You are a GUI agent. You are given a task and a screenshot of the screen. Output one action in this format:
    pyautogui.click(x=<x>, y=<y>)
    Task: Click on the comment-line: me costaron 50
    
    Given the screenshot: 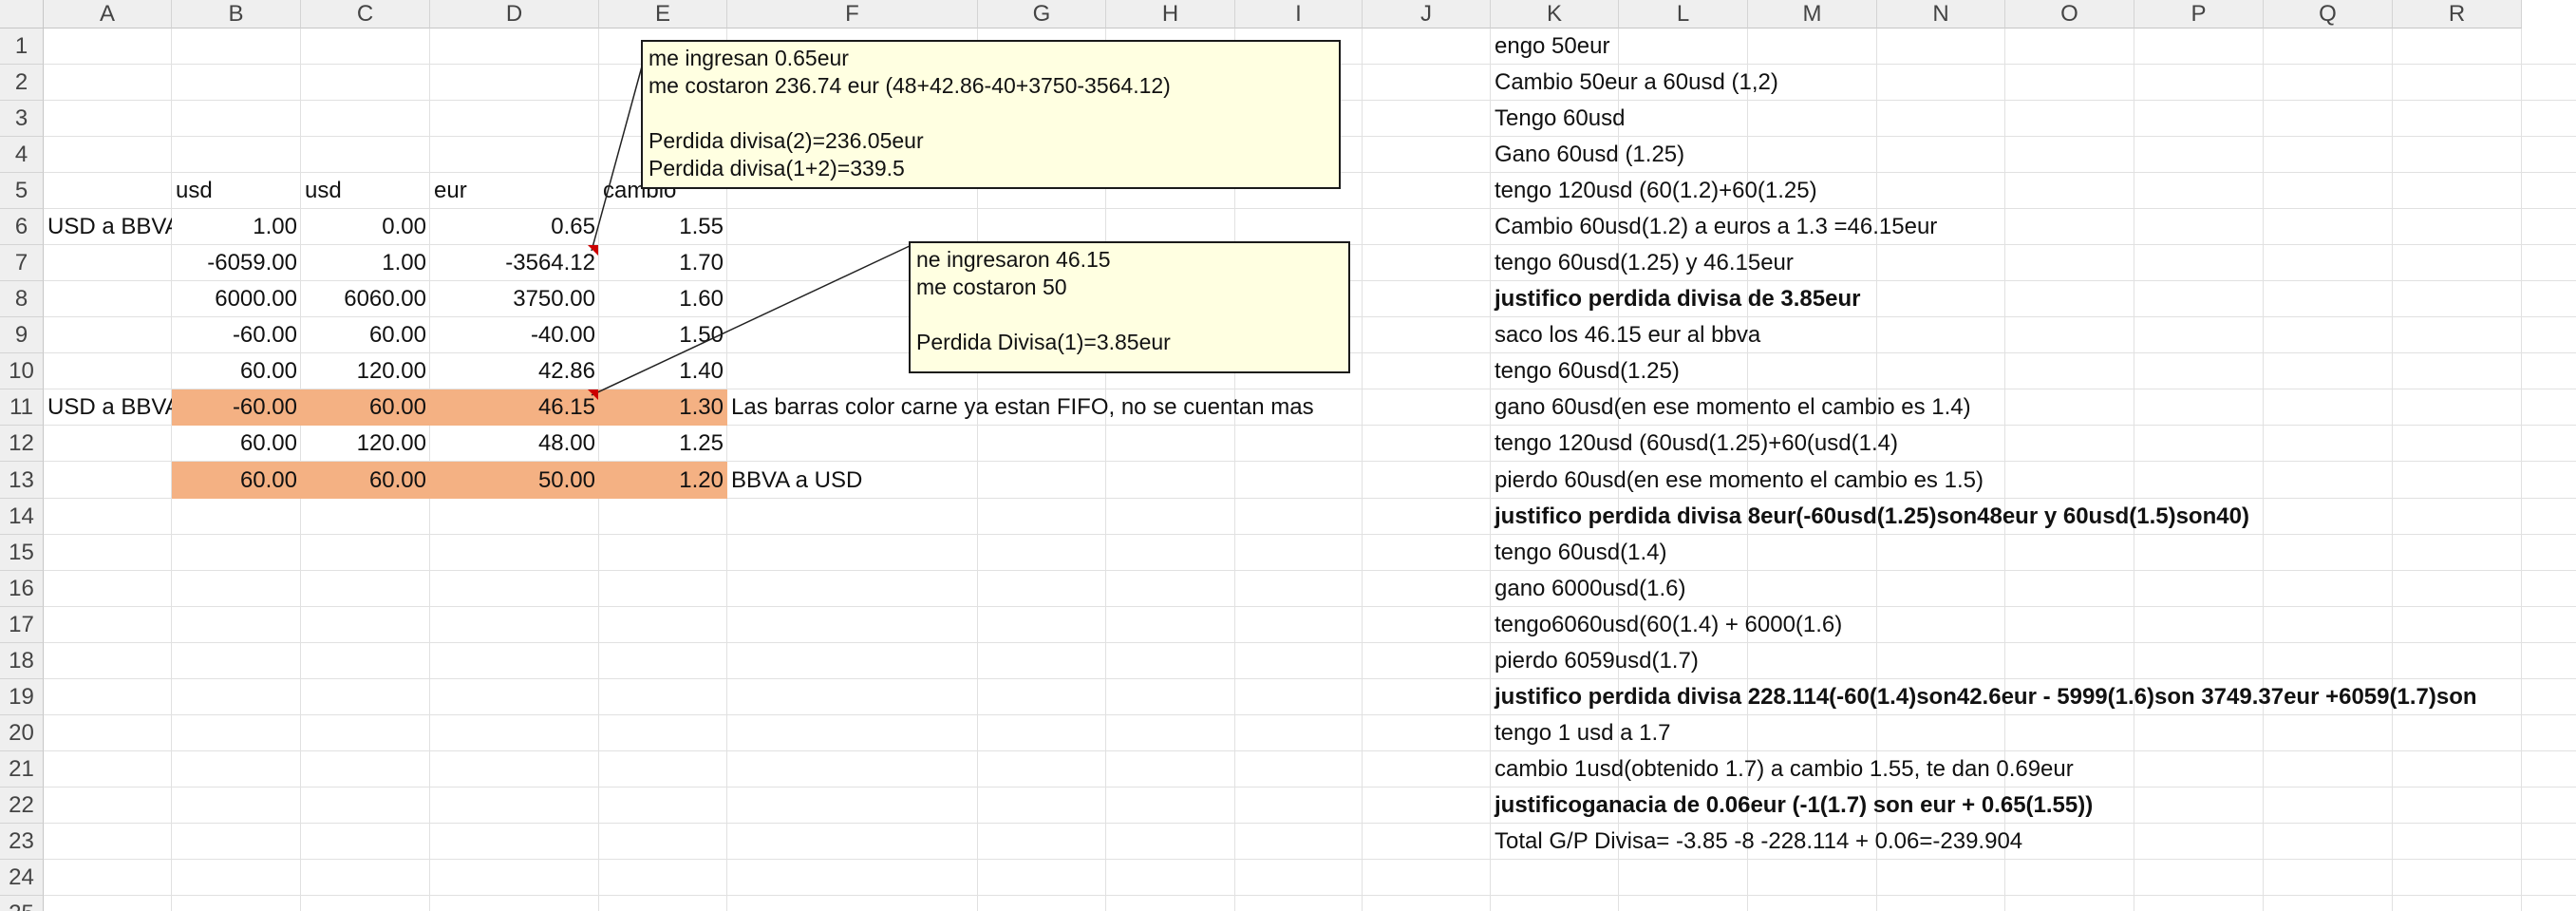 What is the action you would take?
    pyautogui.click(x=991, y=287)
    